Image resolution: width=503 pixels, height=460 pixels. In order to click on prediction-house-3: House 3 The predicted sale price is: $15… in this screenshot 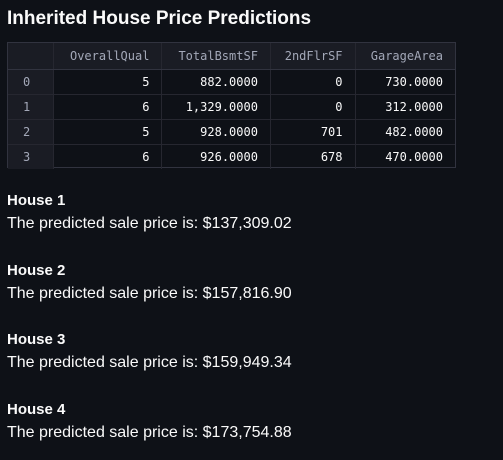, I will do `click(149, 352)`.